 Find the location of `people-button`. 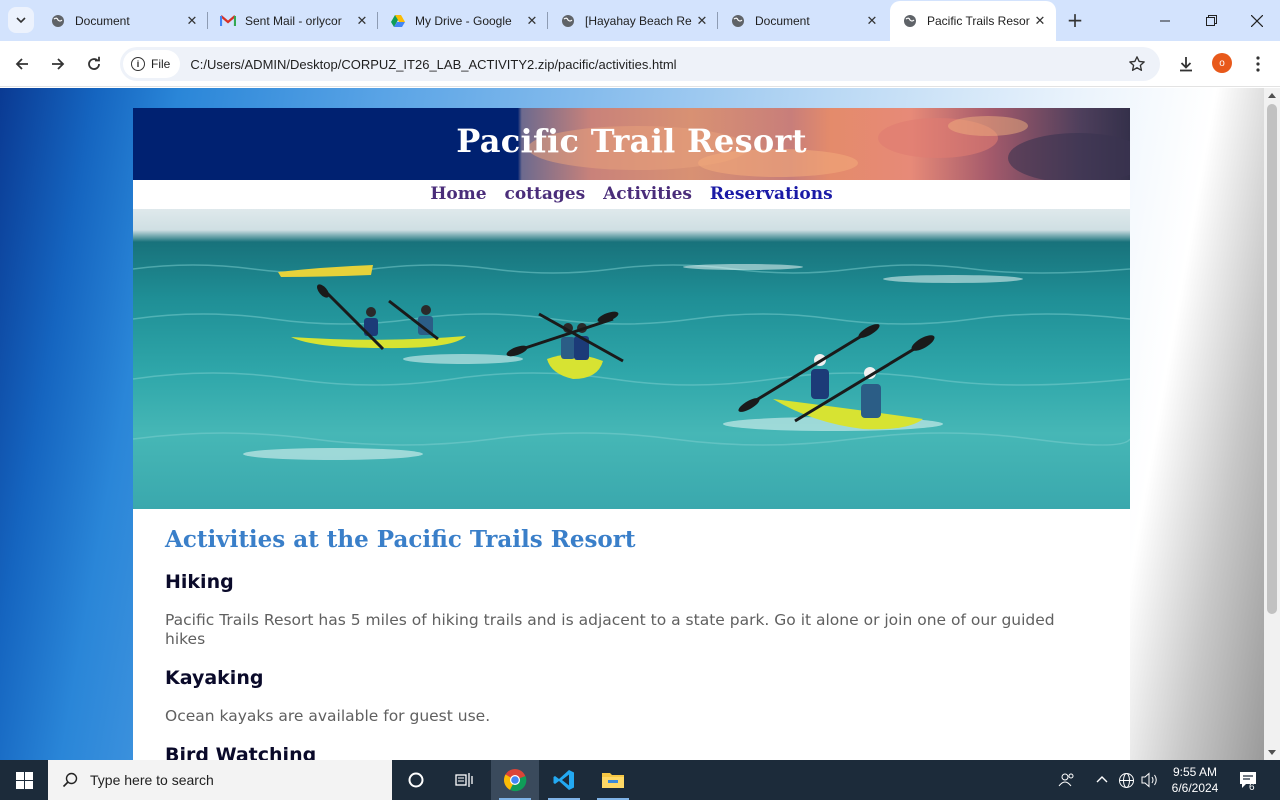

people-button is located at coordinates (1067, 780).